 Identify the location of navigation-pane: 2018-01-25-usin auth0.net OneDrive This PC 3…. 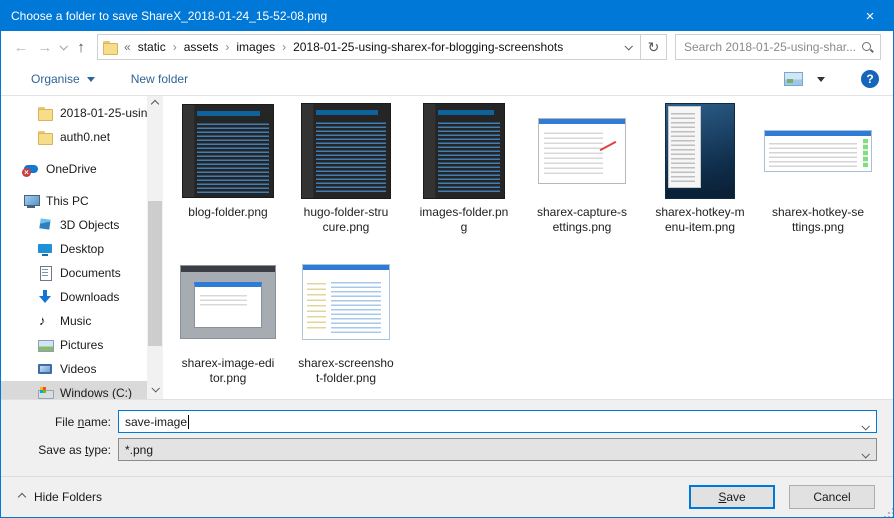
(82, 247).